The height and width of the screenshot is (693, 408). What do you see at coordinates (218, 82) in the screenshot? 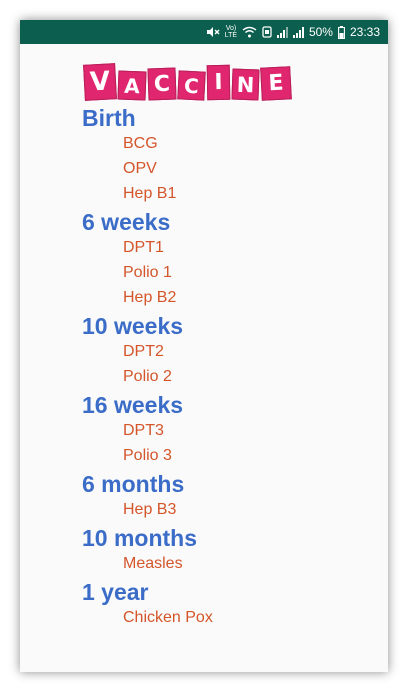
I see `logo-letter: I` at bounding box center [218, 82].